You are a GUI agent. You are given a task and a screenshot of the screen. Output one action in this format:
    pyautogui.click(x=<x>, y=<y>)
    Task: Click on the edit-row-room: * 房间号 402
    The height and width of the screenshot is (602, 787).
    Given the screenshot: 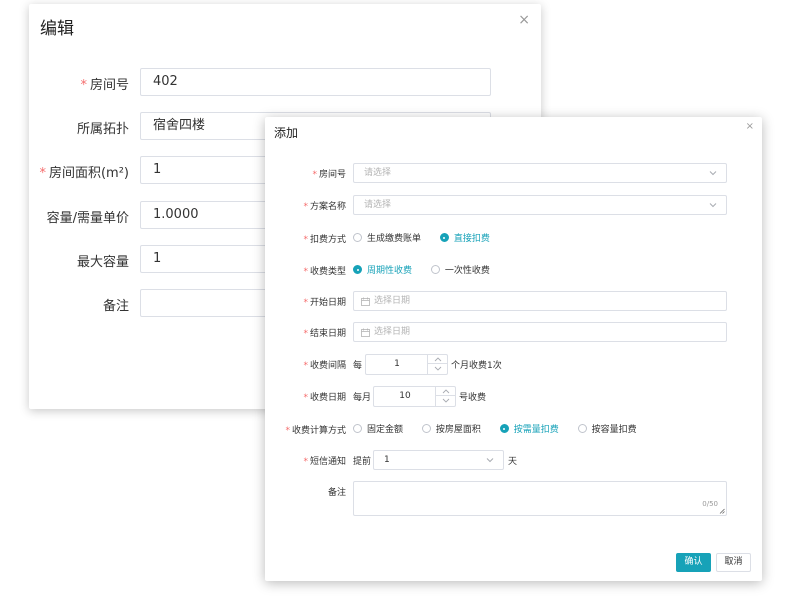 What is the action you would take?
    pyautogui.click(x=285, y=82)
    